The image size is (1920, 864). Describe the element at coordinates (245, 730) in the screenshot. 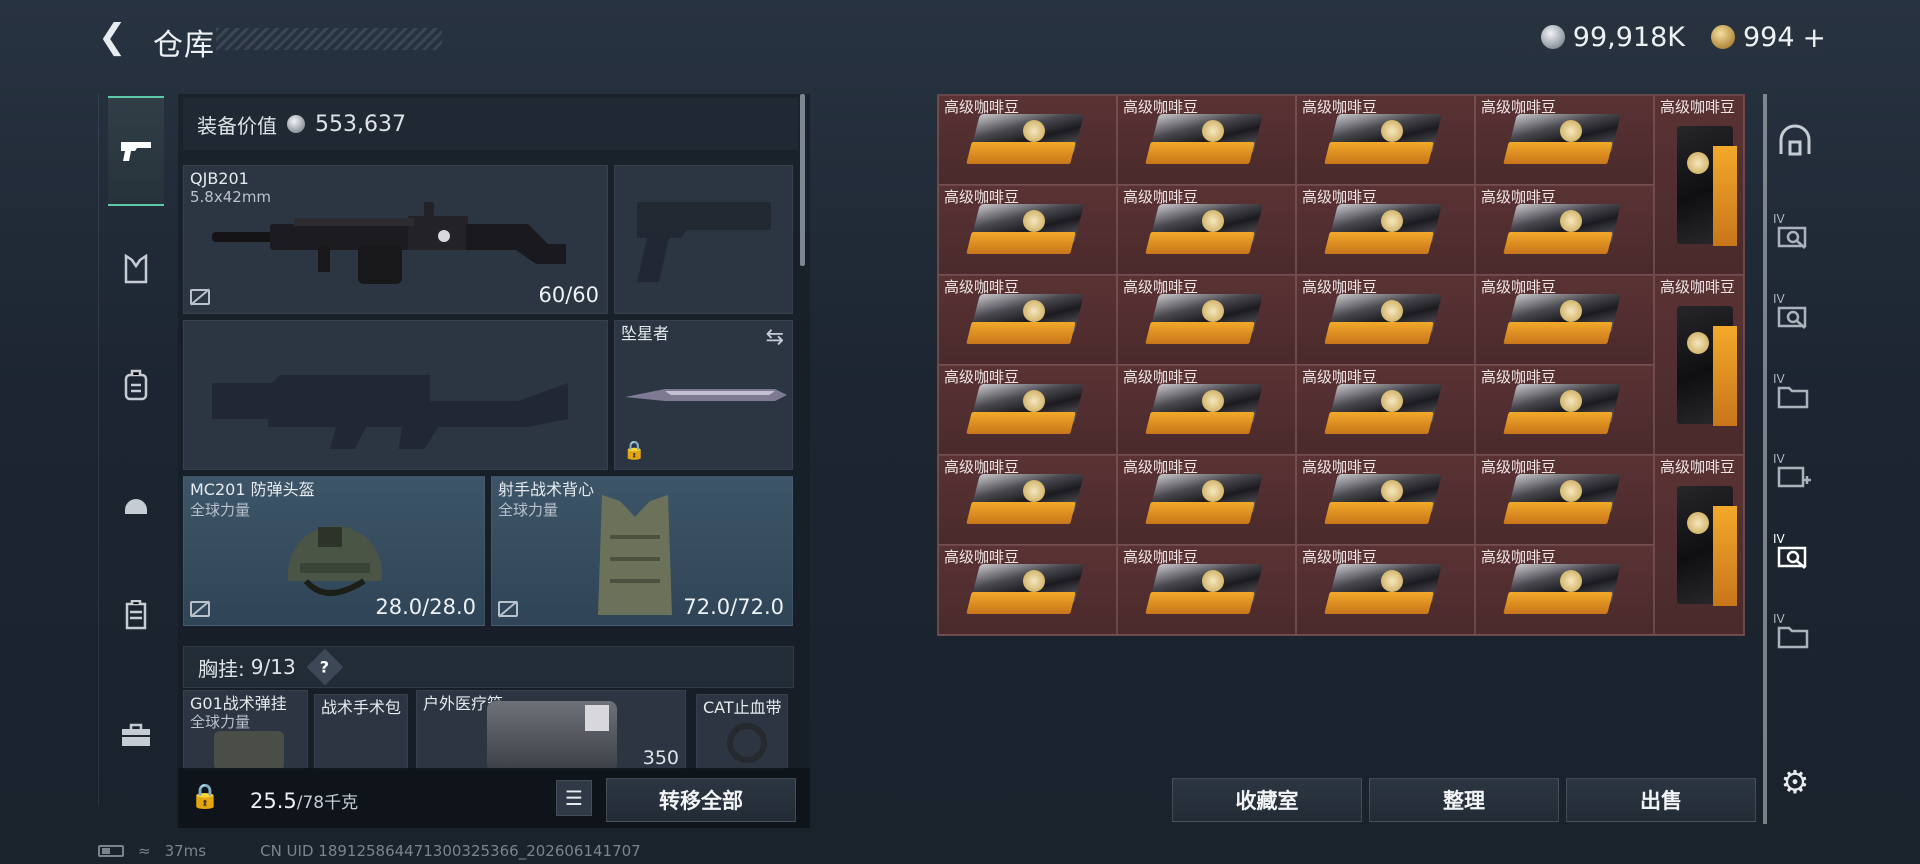

I see `rig-slot: G01战术弹挂 全球力量` at that location.